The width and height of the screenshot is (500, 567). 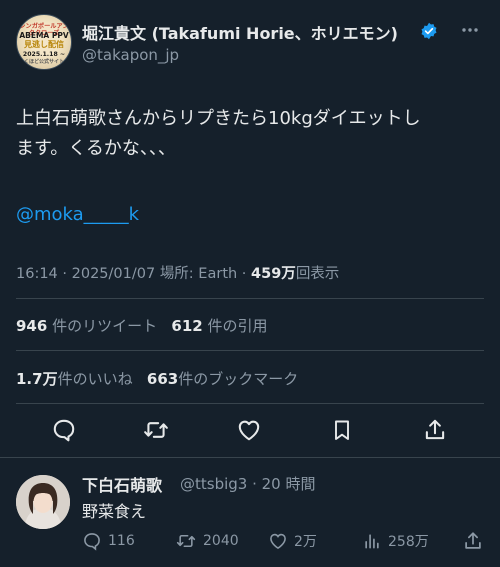 I want to click on avatar-text: 見逃し配信, so click(x=44, y=44).